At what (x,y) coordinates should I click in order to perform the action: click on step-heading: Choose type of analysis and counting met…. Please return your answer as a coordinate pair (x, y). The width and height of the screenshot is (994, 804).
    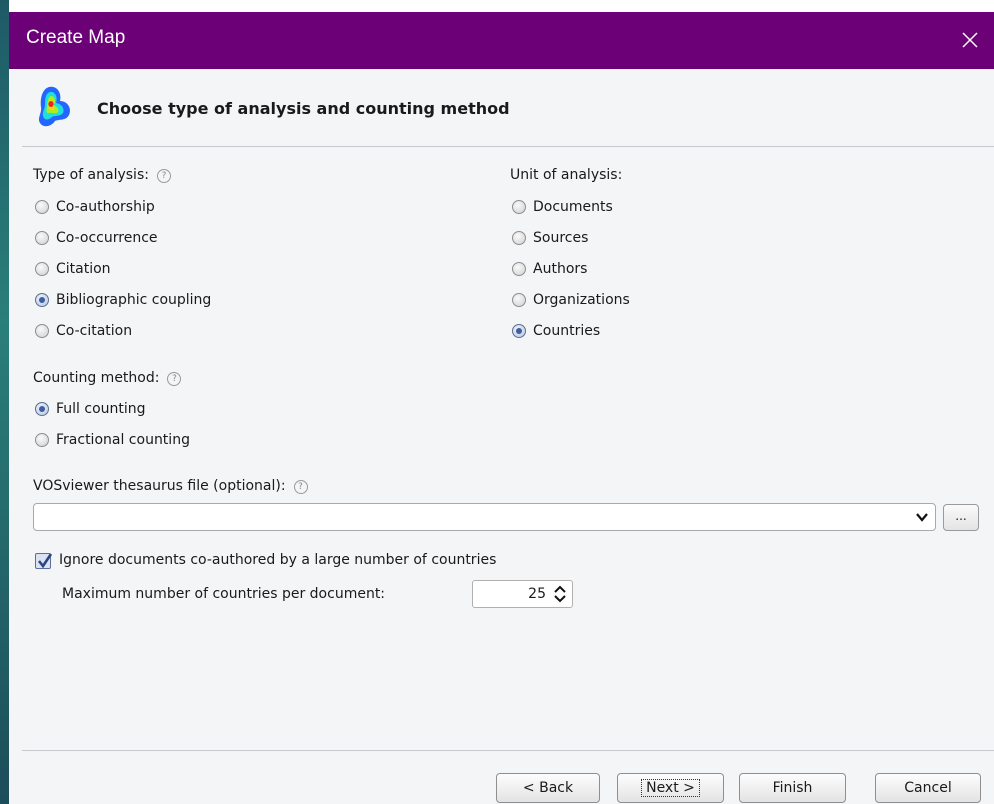
    Looking at the image, I should click on (303, 108).